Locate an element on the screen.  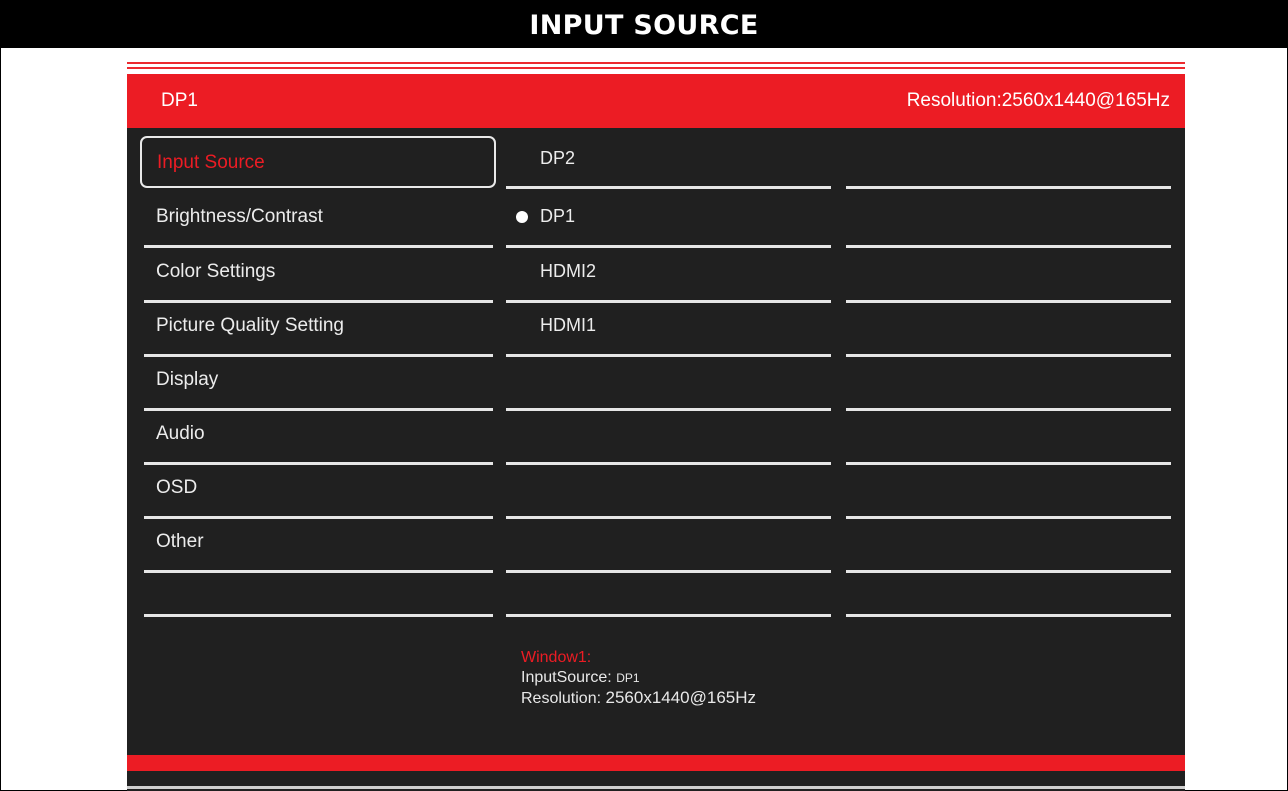
menu-item-label: Input Source is located at coordinates (211, 162).